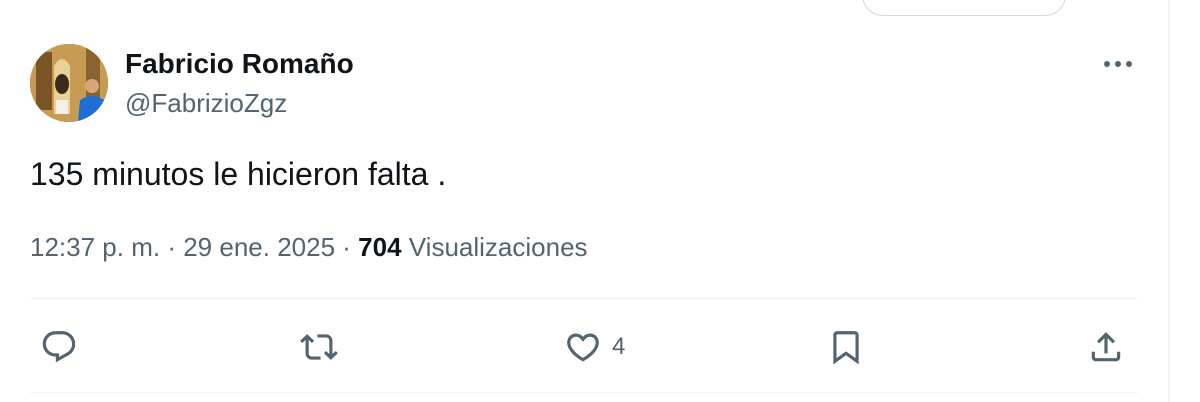 The height and width of the screenshot is (402, 1200). What do you see at coordinates (206, 103) in the screenshot?
I see `user-handle: @FabrizioZgz` at bounding box center [206, 103].